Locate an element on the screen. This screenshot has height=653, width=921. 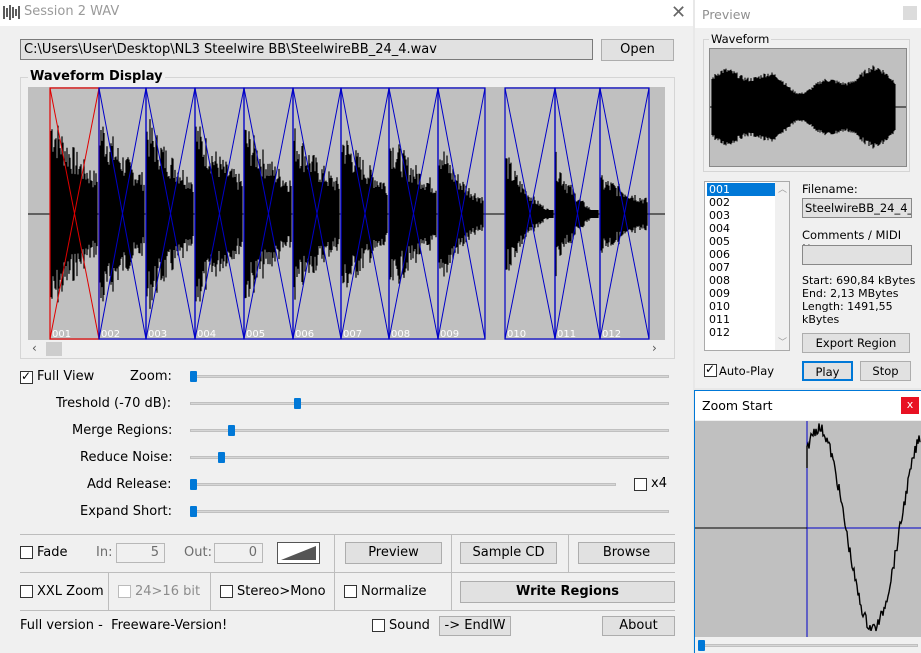
fade-label: Fade is located at coordinates (52, 552).